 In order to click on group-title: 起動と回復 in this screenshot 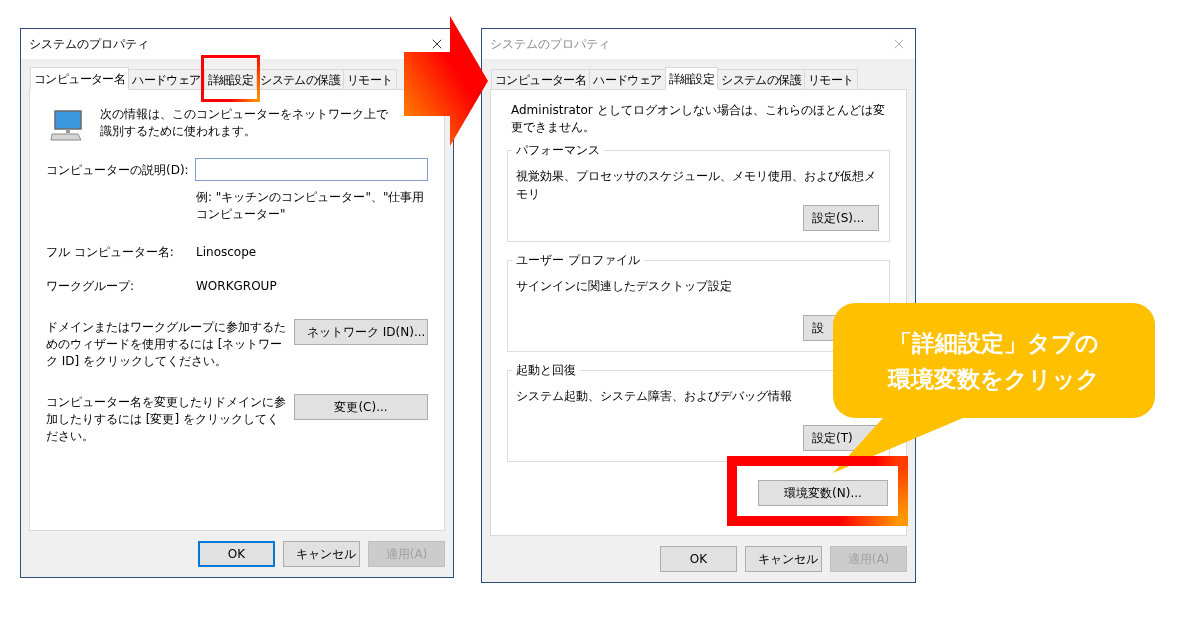, I will do `click(546, 370)`.